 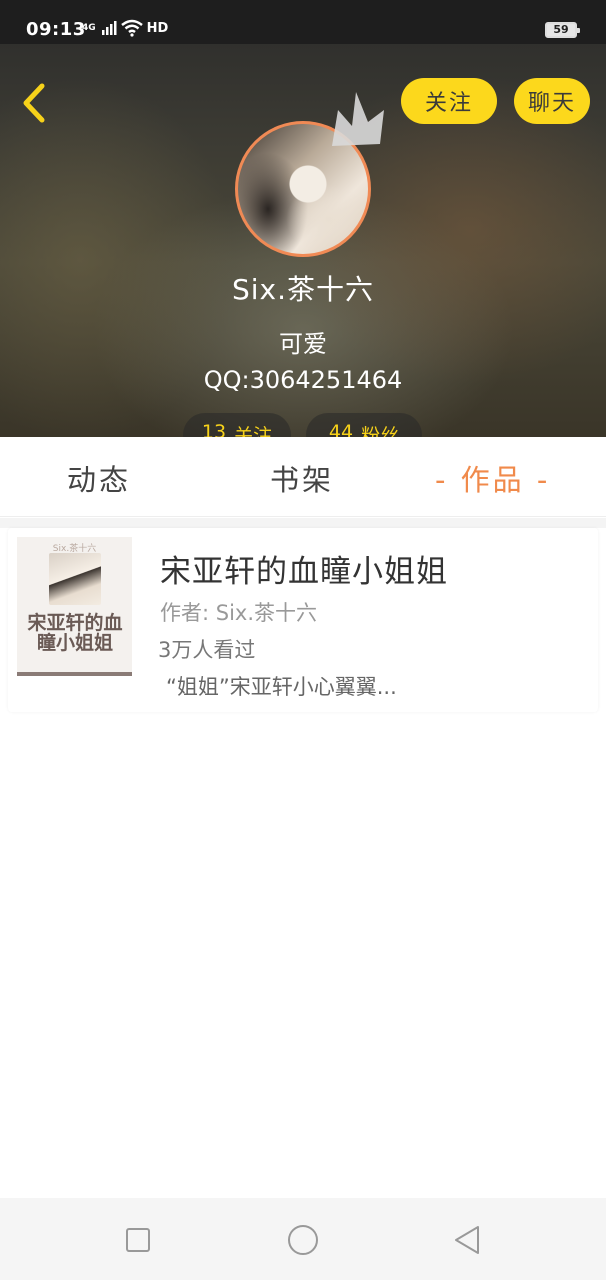 I want to click on system-back-button, so click(x=468, y=1240).